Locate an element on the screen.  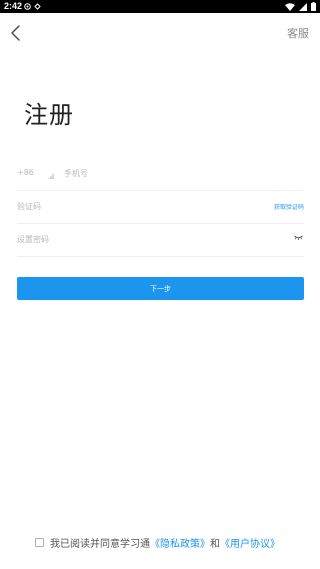
phone-row: +86 is located at coordinates (160, 174).